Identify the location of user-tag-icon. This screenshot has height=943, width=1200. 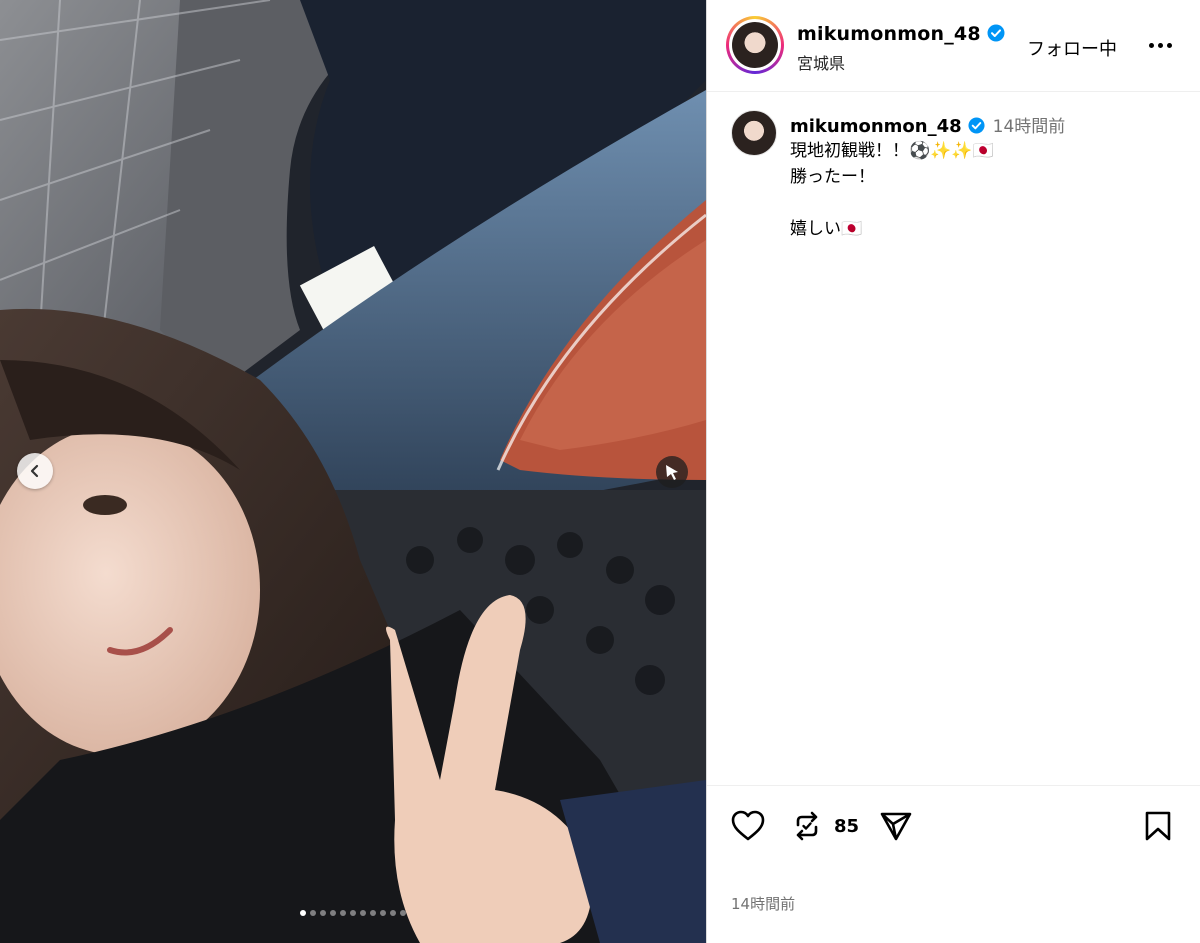
(672, 472).